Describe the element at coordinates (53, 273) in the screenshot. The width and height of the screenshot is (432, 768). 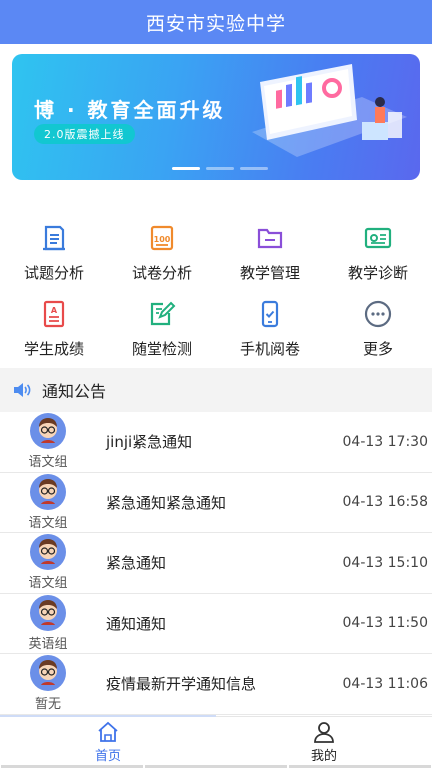
I see `grid-item-label: 试题分析` at that location.